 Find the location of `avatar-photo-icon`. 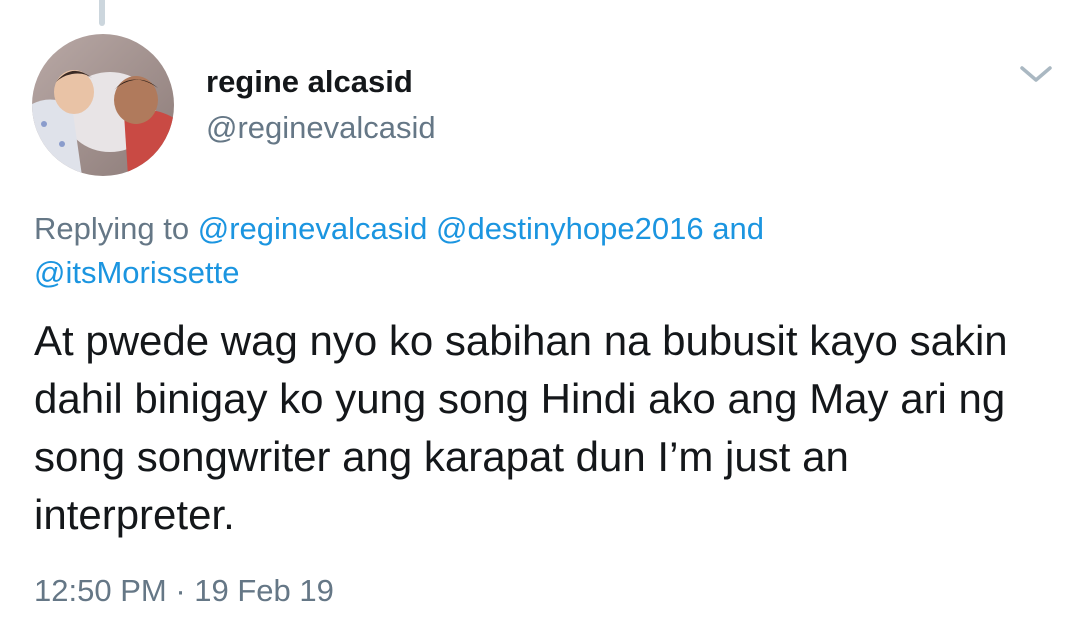

avatar-photo-icon is located at coordinates (103, 105).